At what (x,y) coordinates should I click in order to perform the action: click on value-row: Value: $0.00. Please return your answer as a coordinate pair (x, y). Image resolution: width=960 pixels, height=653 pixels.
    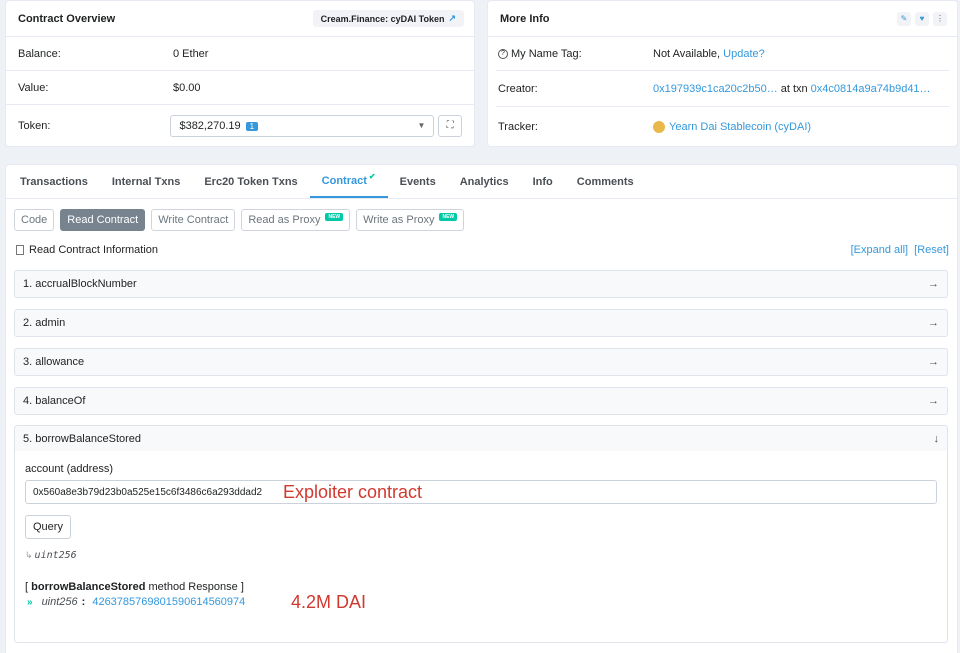
    Looking at the image, I should click on (240, 88).